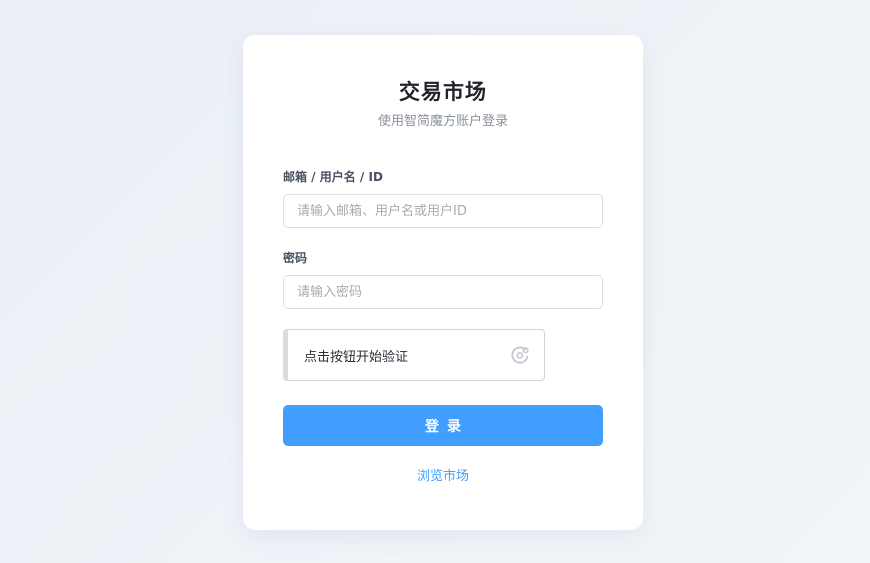 Image resolution: width=870 pixels, height=563 pixels. What do you see at coordinates (333, 177) in the screenshot?
I see `account-field-label: 邮箱 / 用户名 / ID` at bounding box center [333, 177].